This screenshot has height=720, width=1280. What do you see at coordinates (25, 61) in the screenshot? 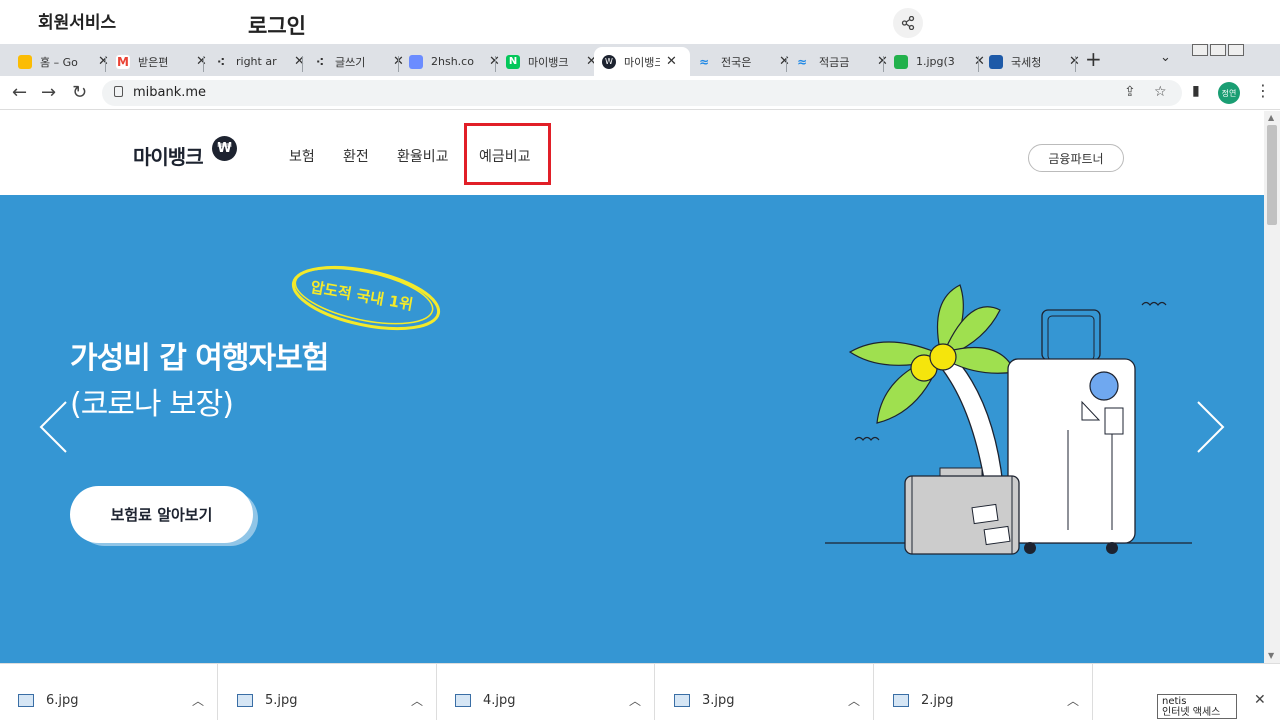
I see `google-ads-icon` at bounding box center [25, 61].